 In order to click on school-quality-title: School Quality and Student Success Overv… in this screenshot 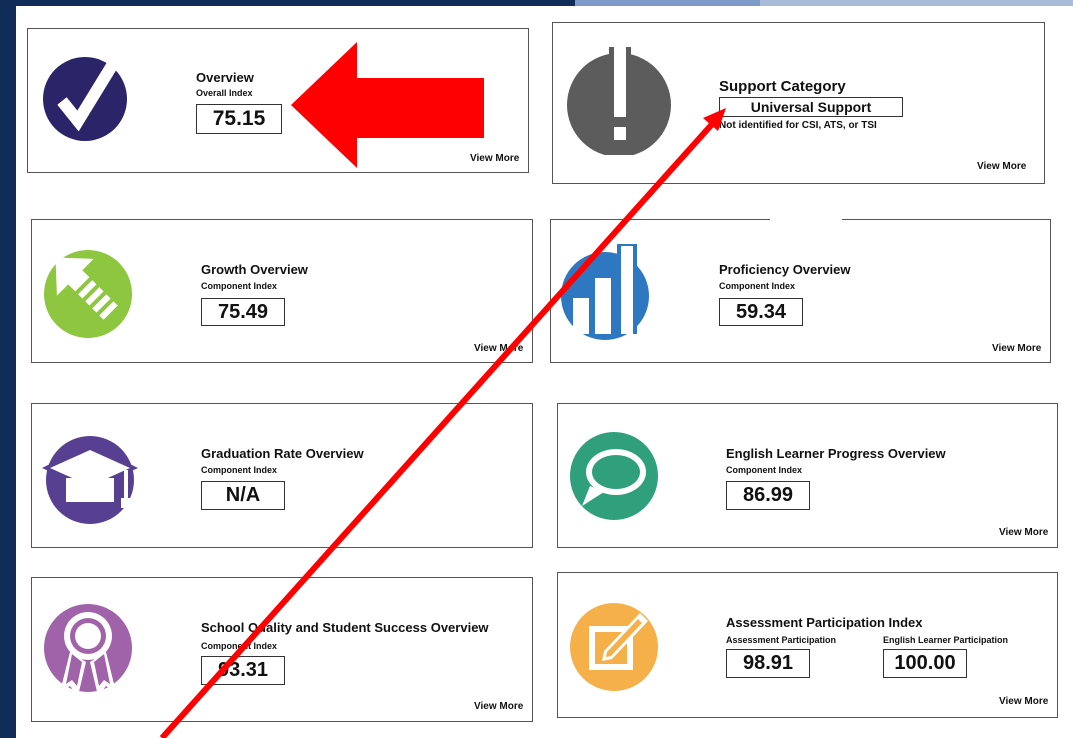, I will do `click(345, 627)`.